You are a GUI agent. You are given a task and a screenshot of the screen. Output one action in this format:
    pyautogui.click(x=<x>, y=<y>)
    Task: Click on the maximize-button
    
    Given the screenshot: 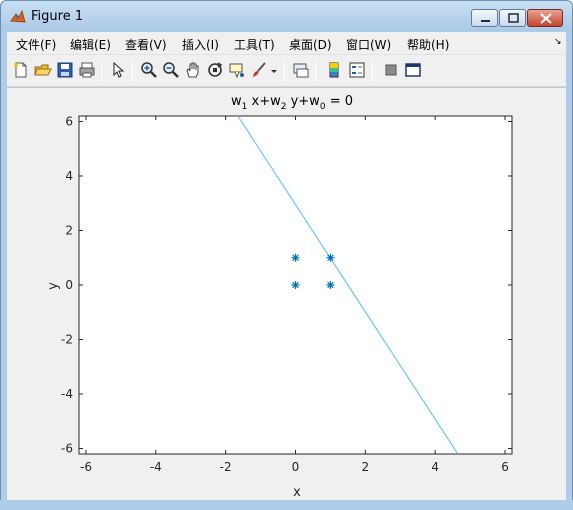 What is the action you would take?
    pyautogui.click(x=512, y=18)
    